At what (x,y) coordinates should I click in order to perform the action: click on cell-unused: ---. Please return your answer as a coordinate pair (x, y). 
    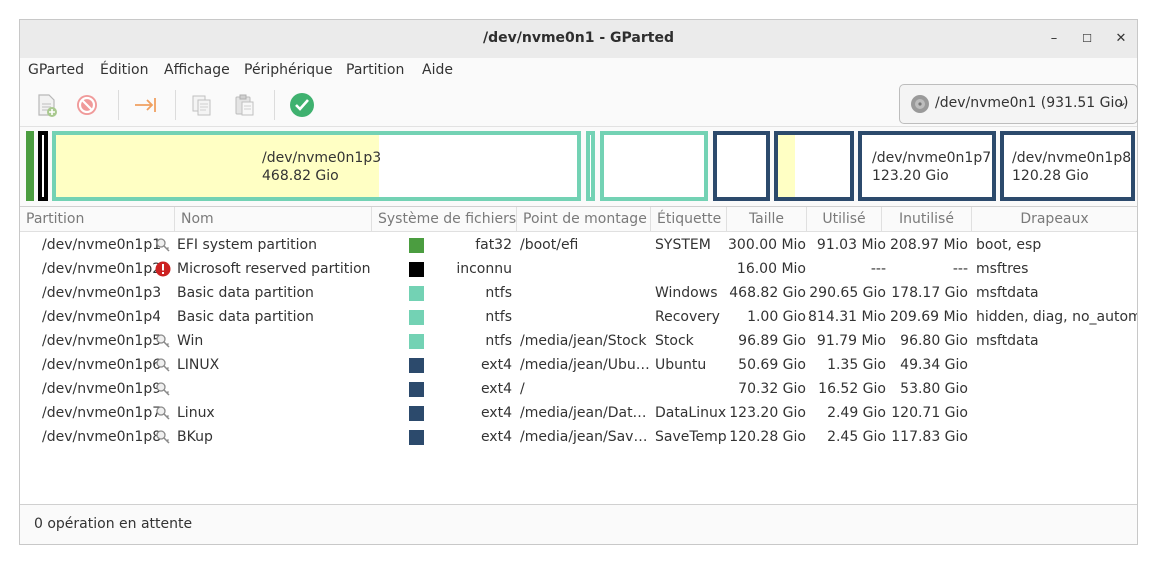
    Looking at the image, I should click on (960, 269).